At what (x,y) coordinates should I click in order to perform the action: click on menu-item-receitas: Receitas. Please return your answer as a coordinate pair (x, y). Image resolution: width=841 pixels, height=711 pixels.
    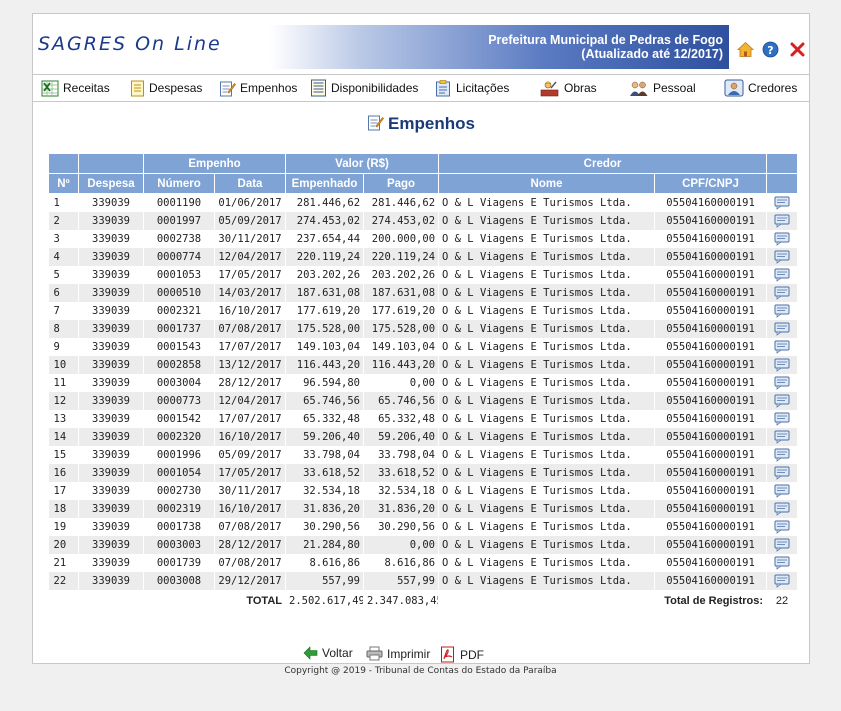
    Looking at the image, I should click on (75, 88).